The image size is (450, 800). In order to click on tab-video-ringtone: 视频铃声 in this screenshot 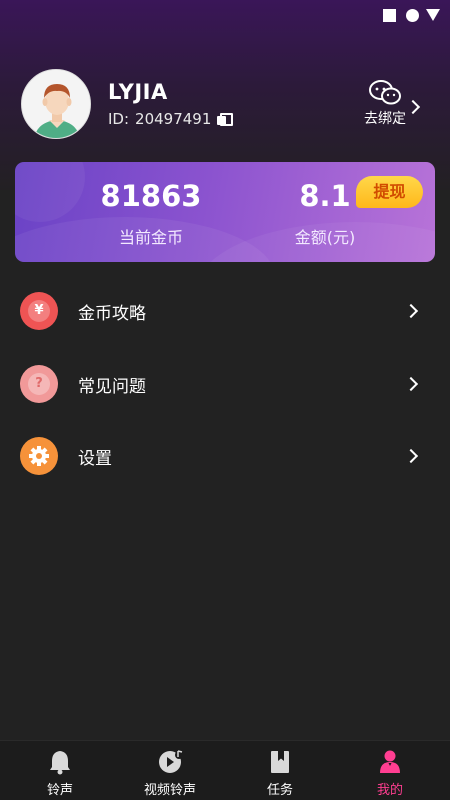, I will do `click(170, 770)`.